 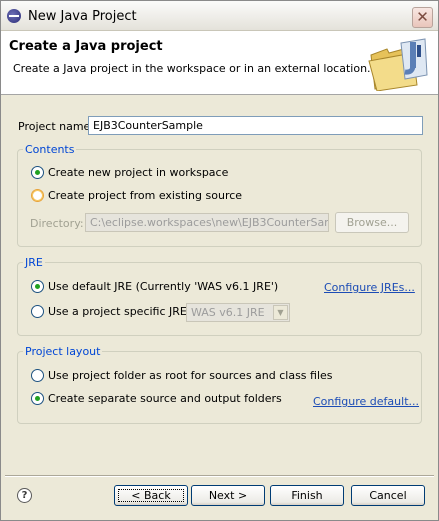 I want to click on project-layout-group: Project layout, so click(x=219, y=384).